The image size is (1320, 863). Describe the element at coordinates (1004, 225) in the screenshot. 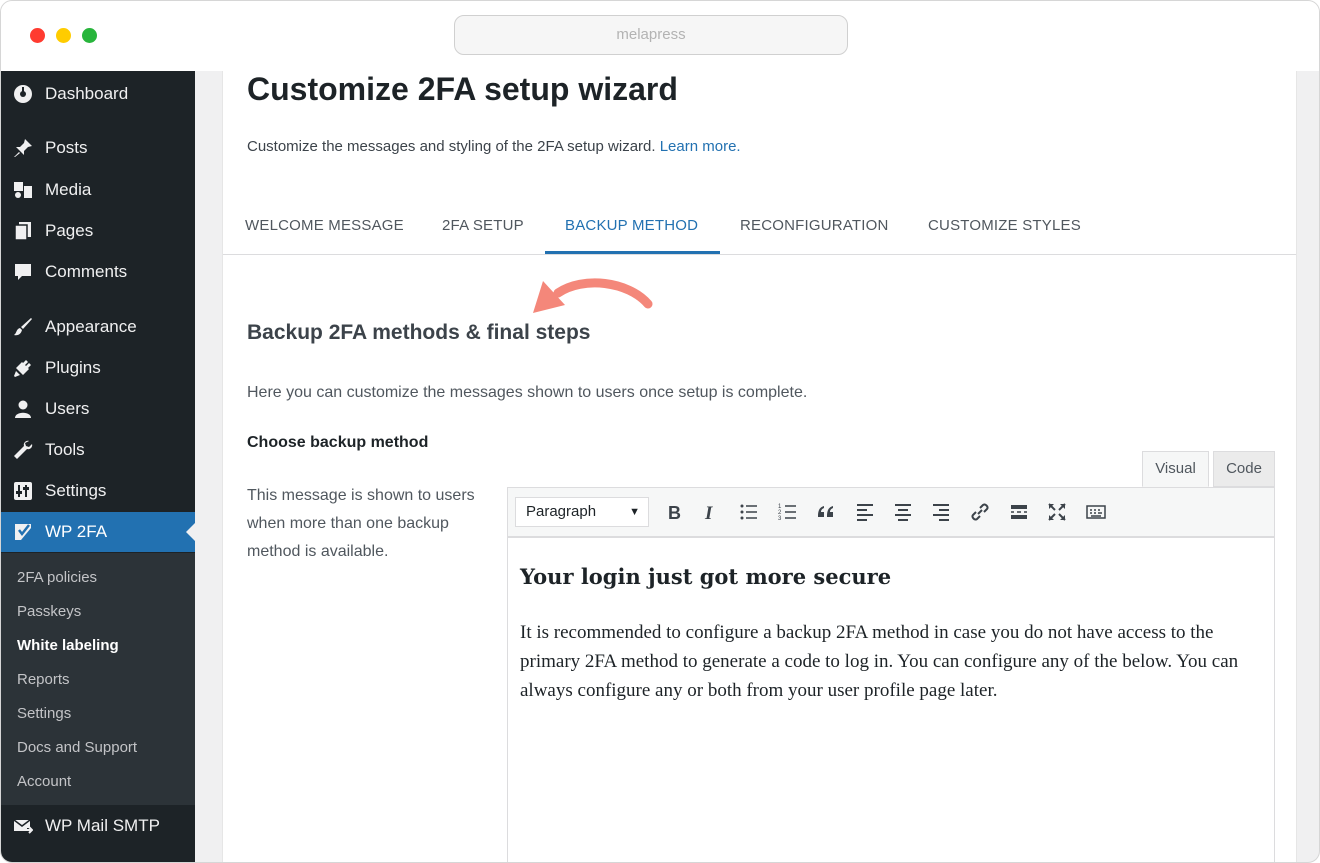

I see `tab-customize-styles: CUSTOMIZE STYLES` at that location.